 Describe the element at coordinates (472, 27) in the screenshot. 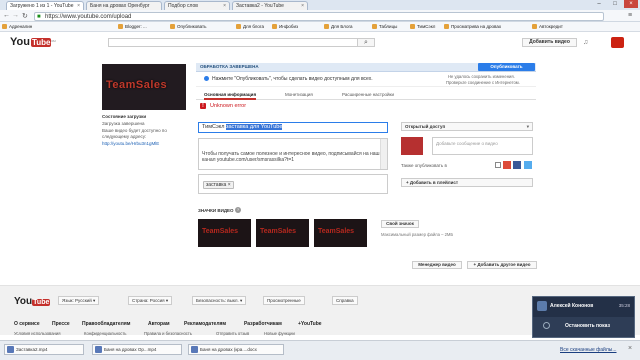

I see `bookmark-item: Просматрива на дровах` at that location.